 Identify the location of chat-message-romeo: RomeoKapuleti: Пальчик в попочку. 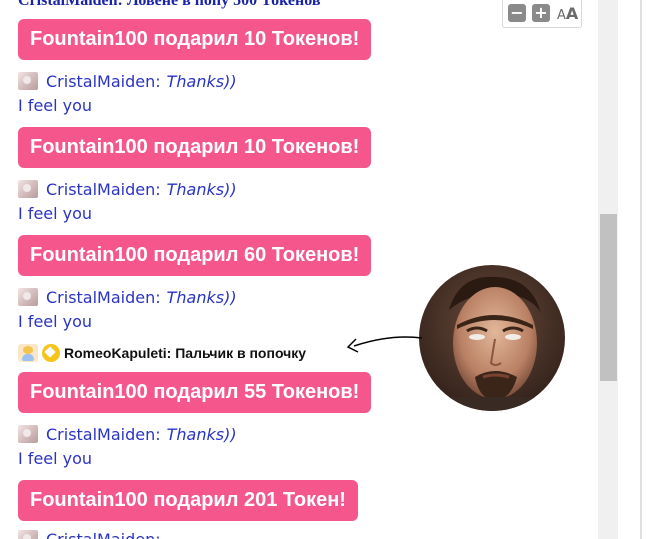
(162, 353).